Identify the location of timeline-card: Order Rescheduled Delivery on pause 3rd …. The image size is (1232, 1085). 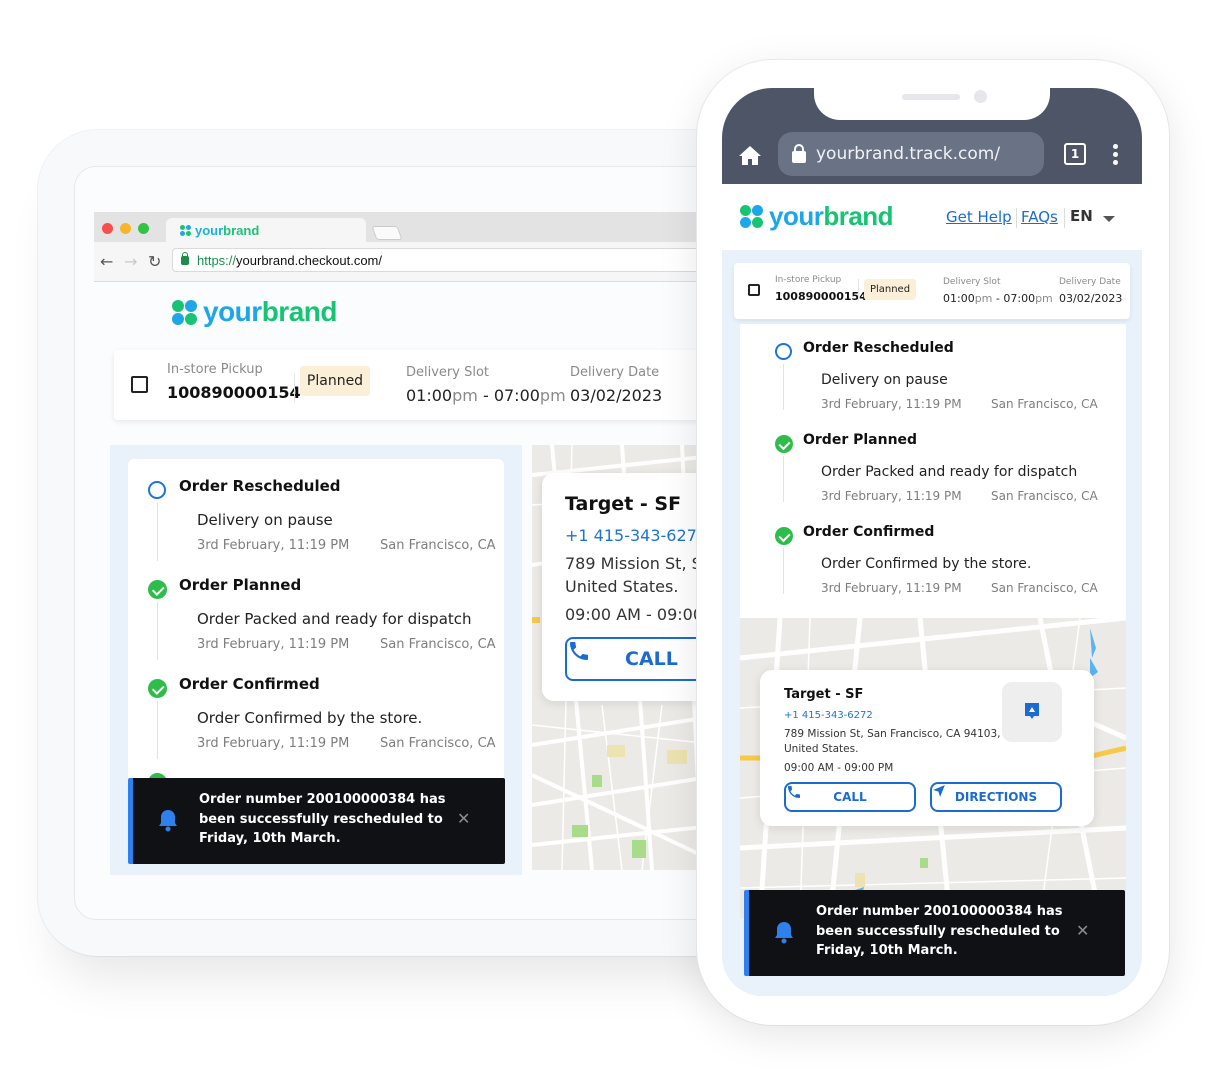
(933, 474).